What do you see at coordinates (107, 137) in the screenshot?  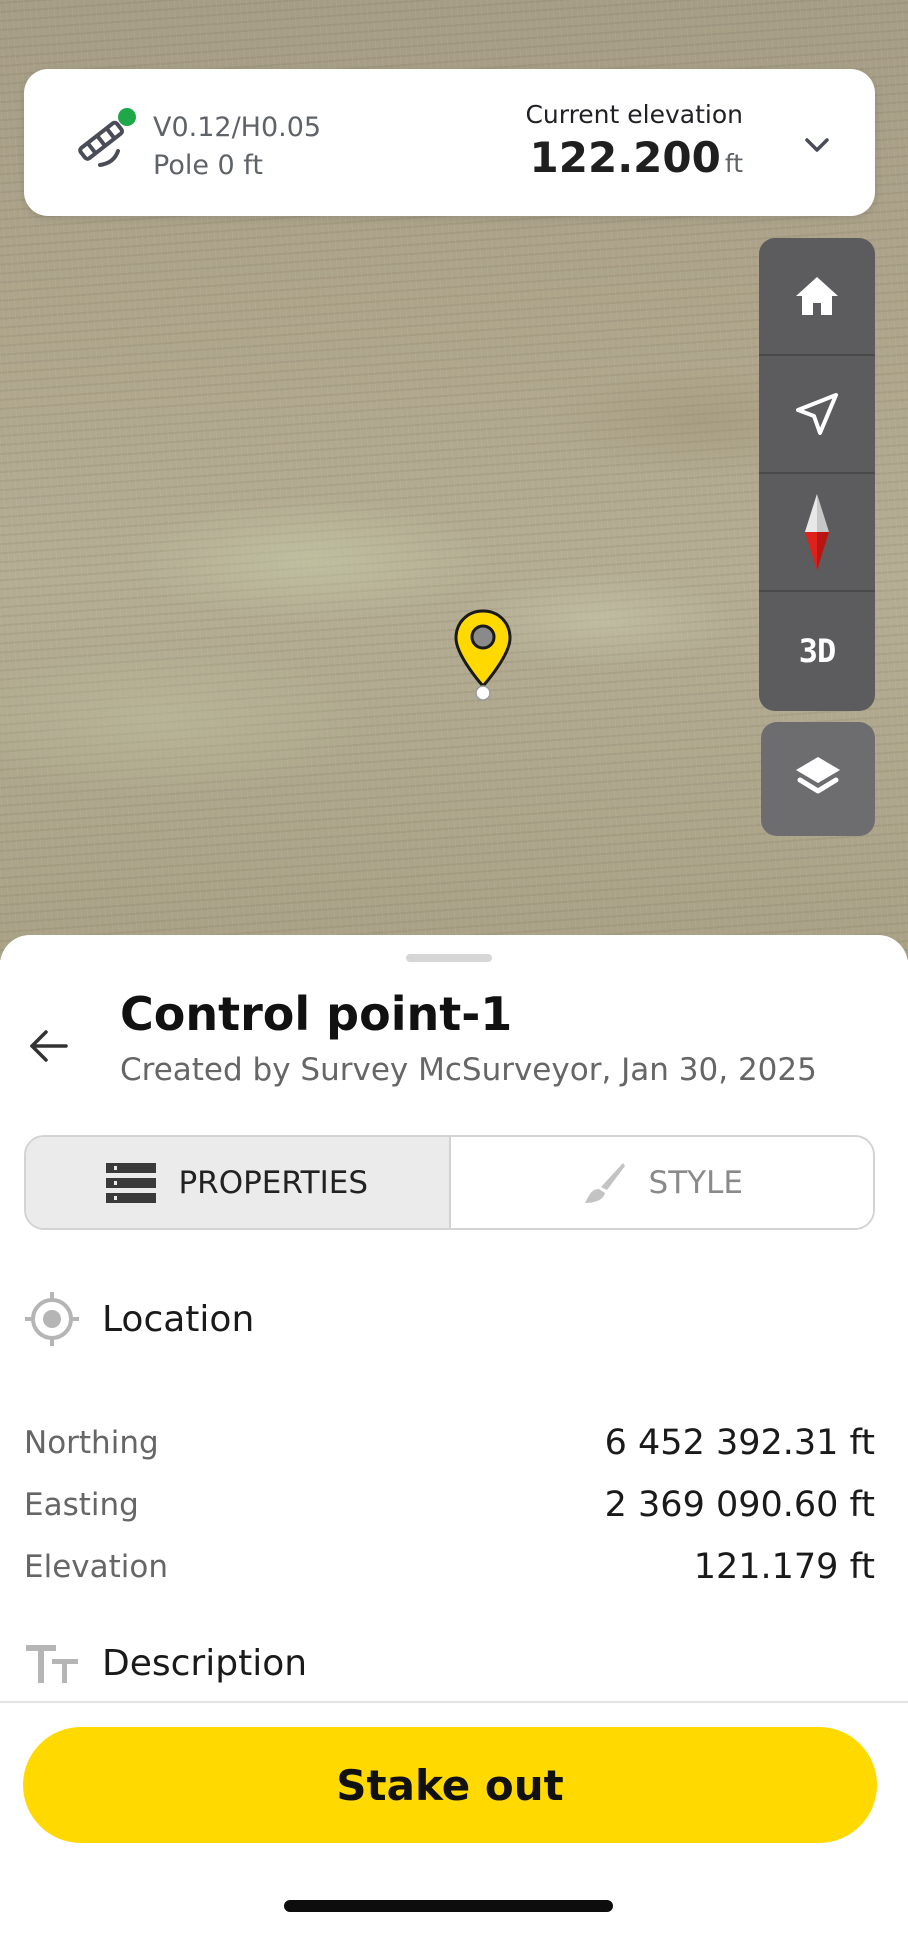 I see `satellite-icon` at bounding box center [107, 137].